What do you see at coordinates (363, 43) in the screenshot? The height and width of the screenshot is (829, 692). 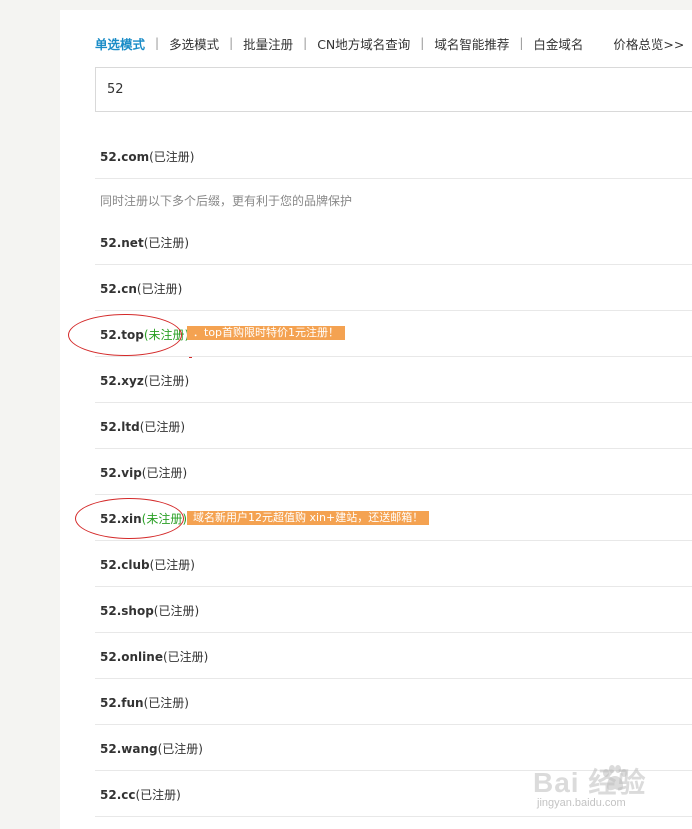 I see `tab-cn-local-domain: CN地方域名查询` at bounding box center [363, 43].